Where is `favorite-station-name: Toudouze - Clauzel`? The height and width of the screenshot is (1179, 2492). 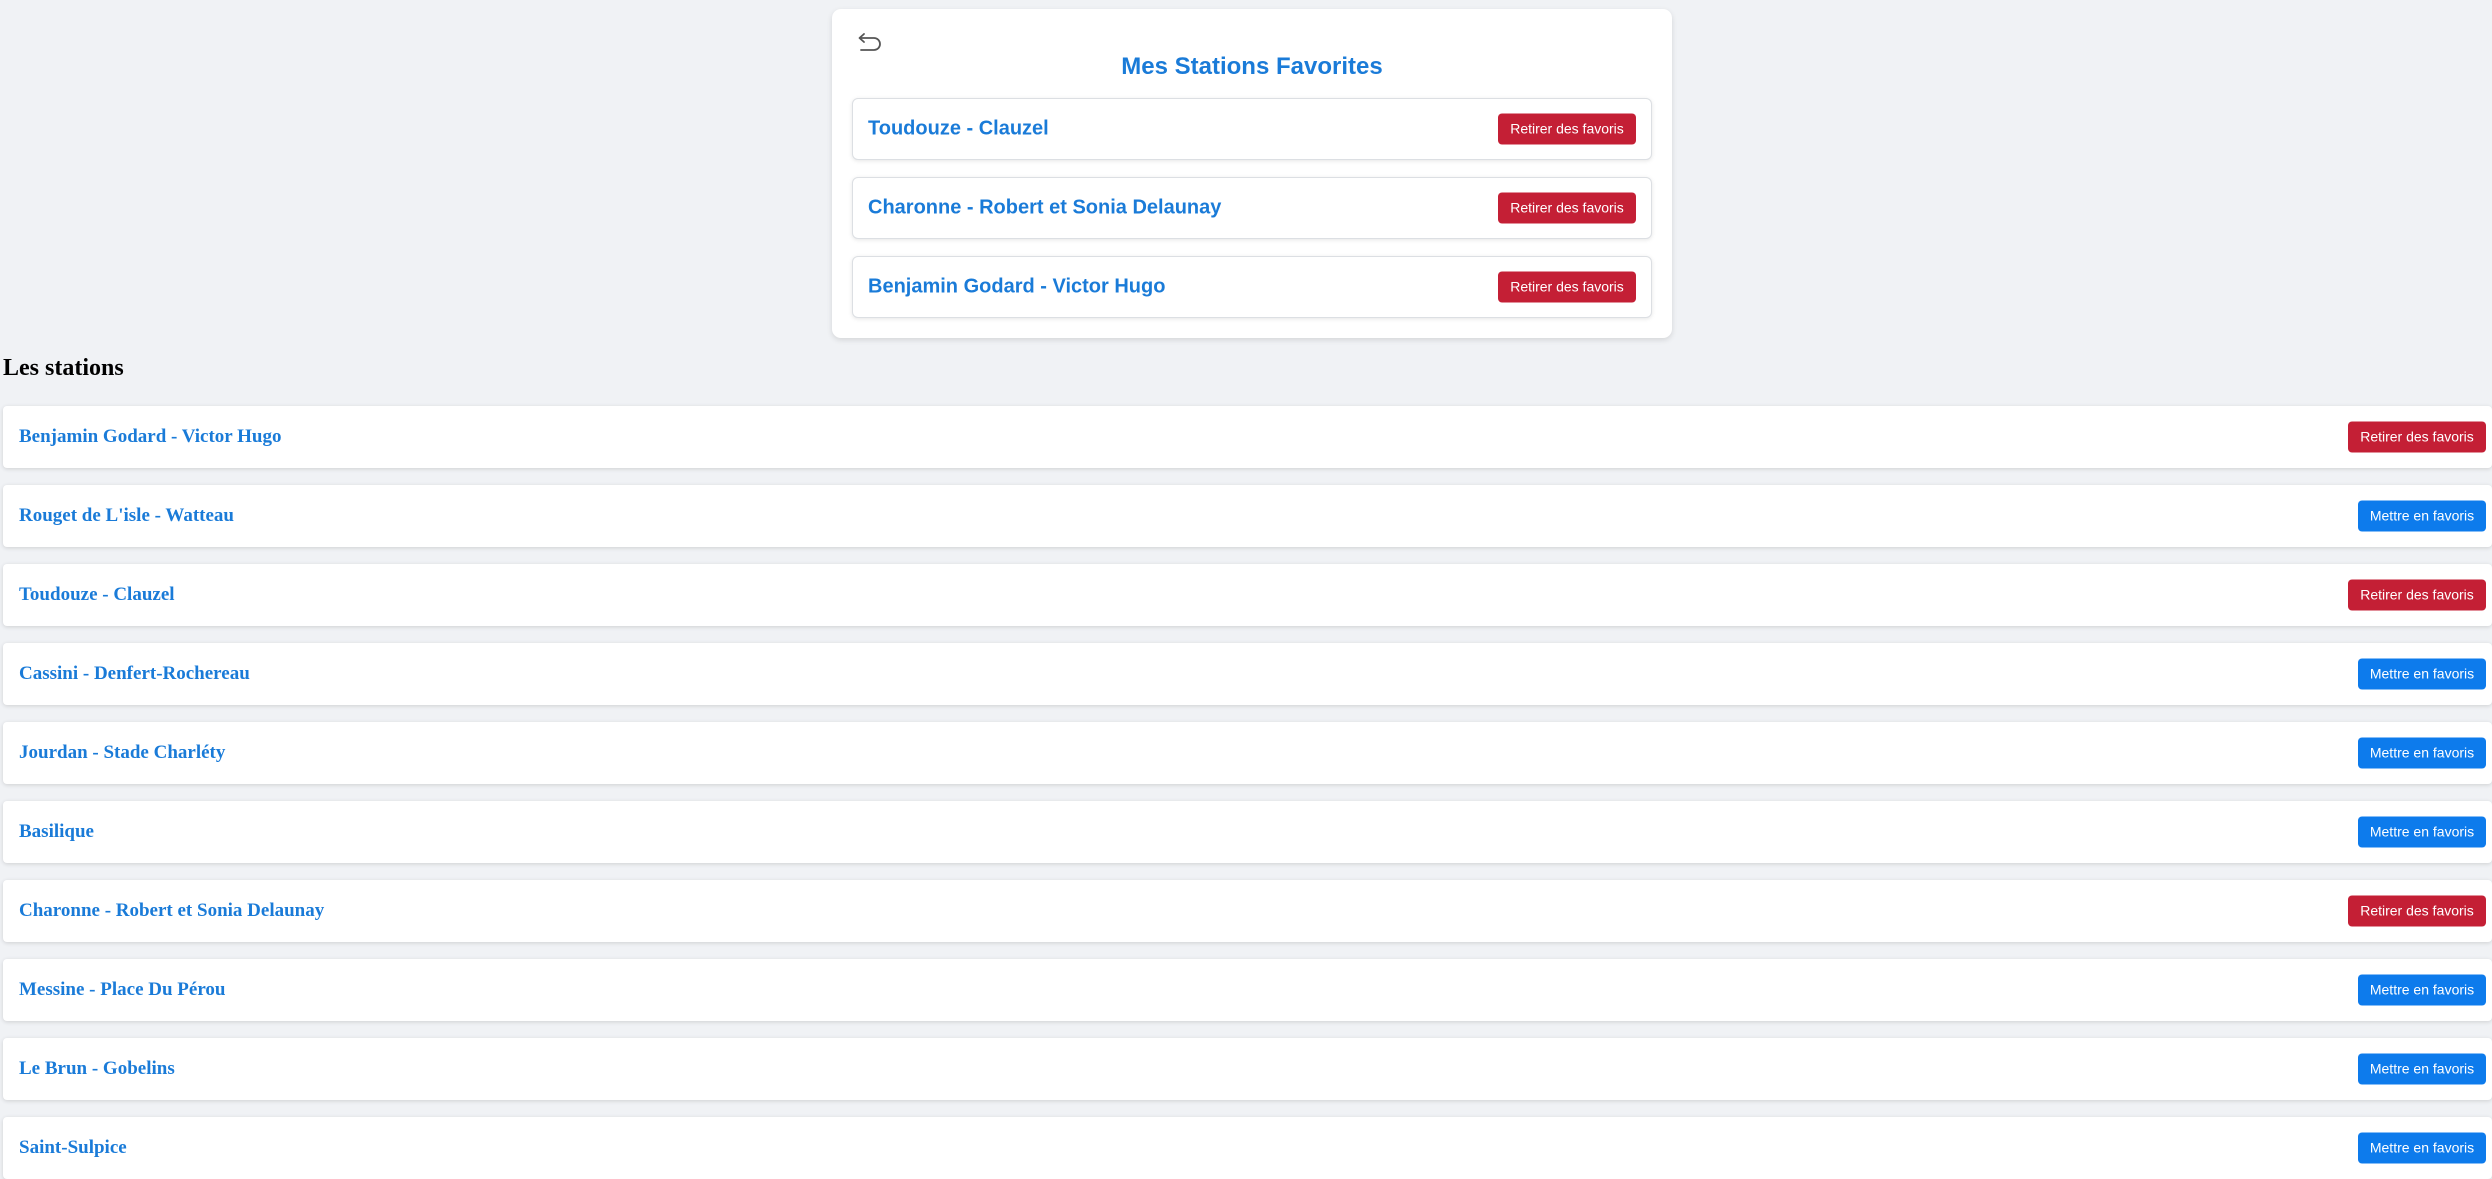 favorite-station-name: Toudouze - Clauzel is located at coordinates (958, 129).